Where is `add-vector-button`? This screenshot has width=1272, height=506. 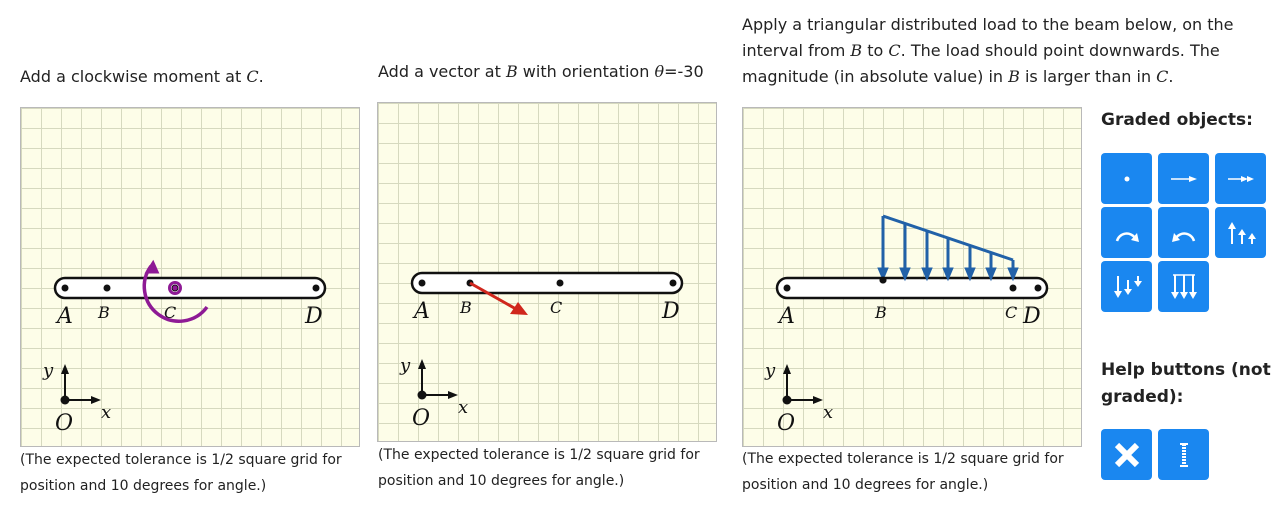
add-vector-button is located at coordinates (1183, 178).